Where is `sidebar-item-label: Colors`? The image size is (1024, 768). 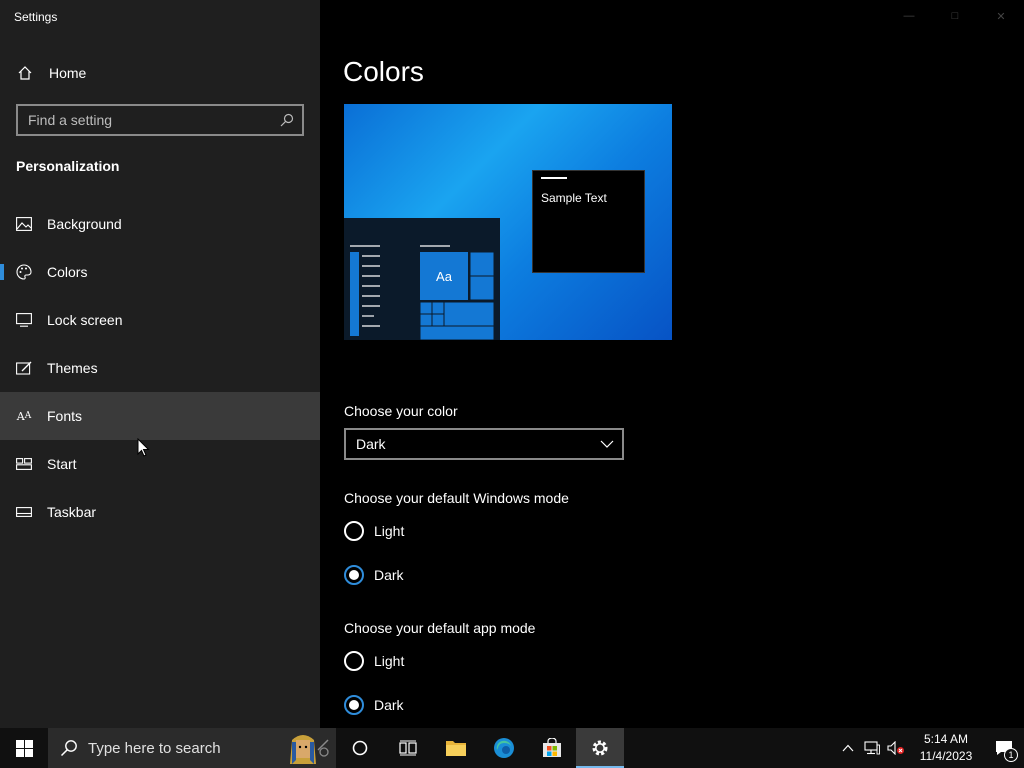 sidebar-item-label: Colors is located at coordinates (67, 272).